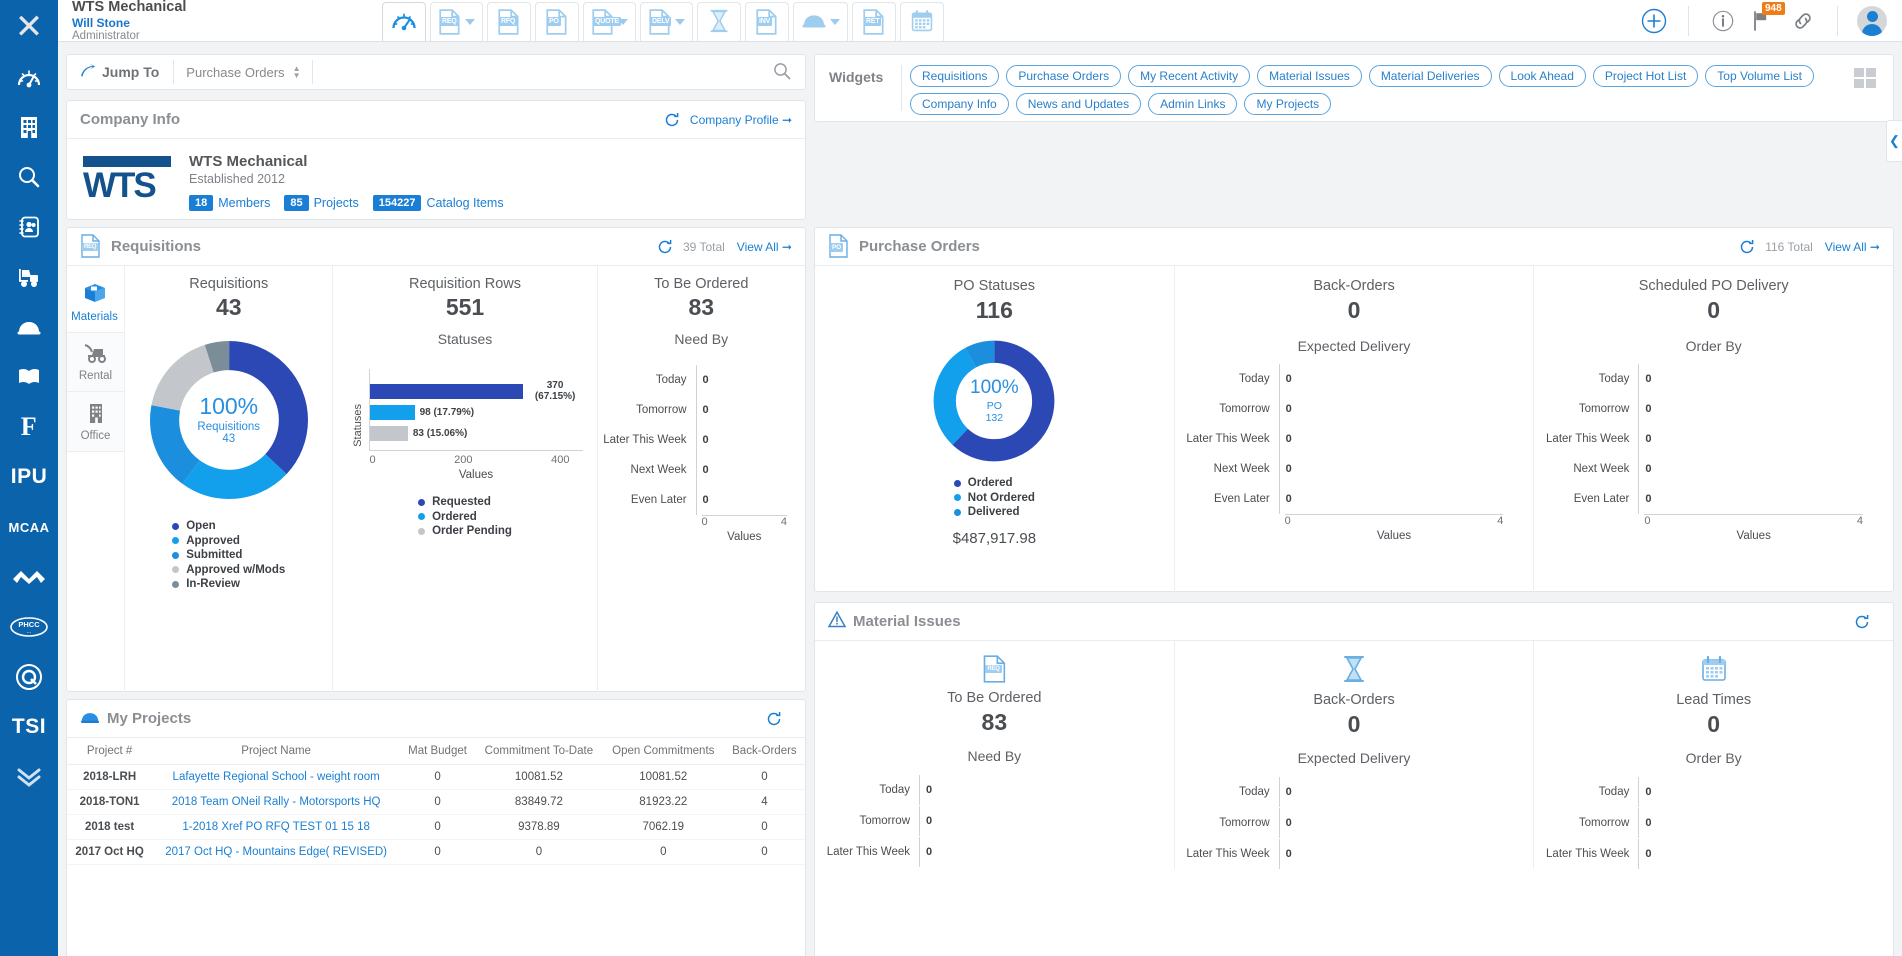 The width and height of the screenshot is (1902, 956). I want to click on table-column-header: Project #, so click(110, 751).